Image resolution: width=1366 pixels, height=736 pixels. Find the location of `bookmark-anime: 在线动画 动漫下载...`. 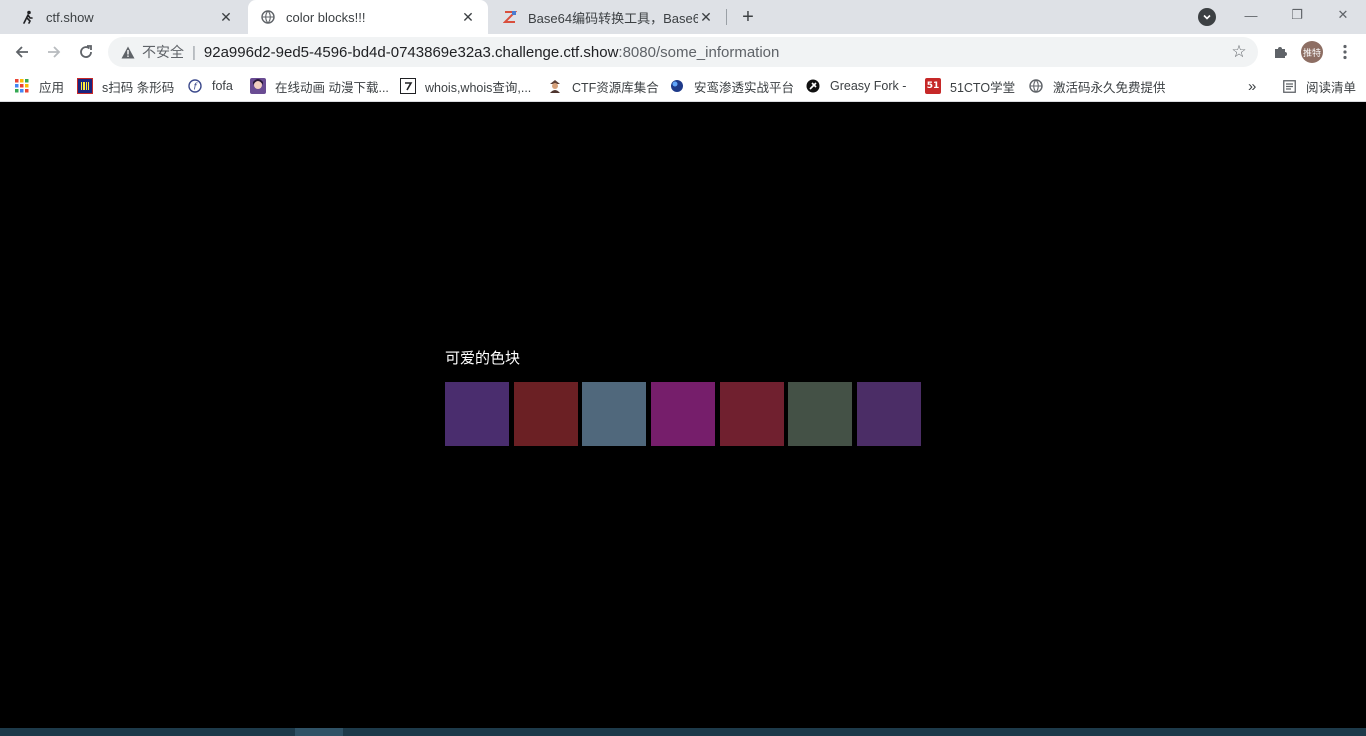

bookmark-anime: 在线动画 动漫下载... is located at coordinates (319, 86).